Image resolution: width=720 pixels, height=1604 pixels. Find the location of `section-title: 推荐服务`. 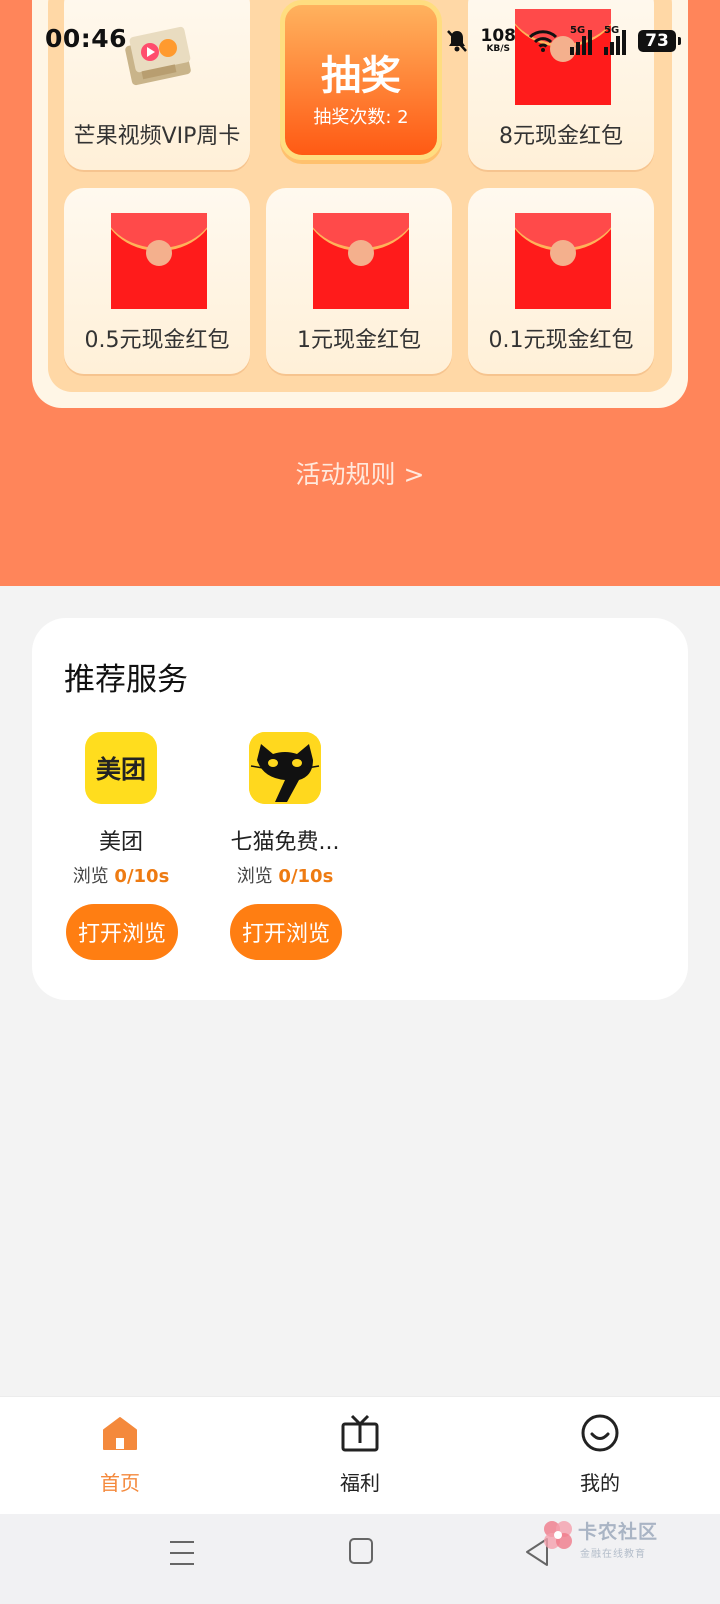

section-title: 推荐服务 is located at coordinates (126, 680).